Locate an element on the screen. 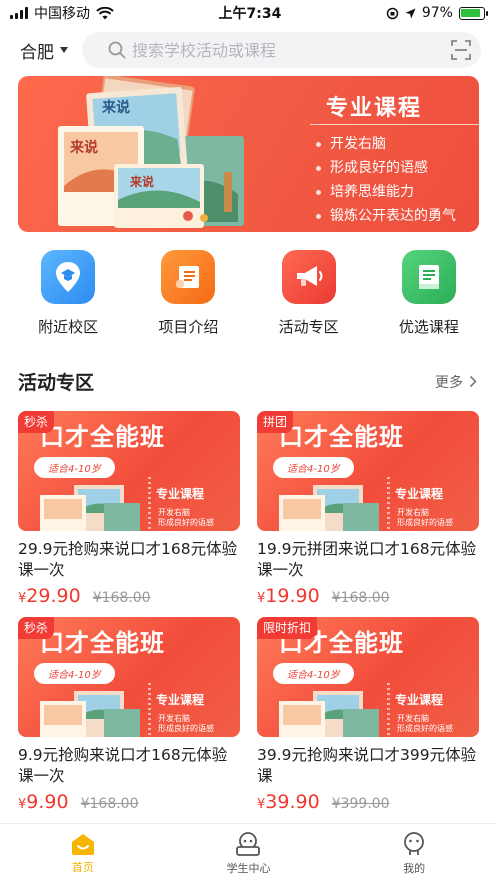 The image size is (497, 883). clock: 上午7:34 is located at coordinates (250, 14).